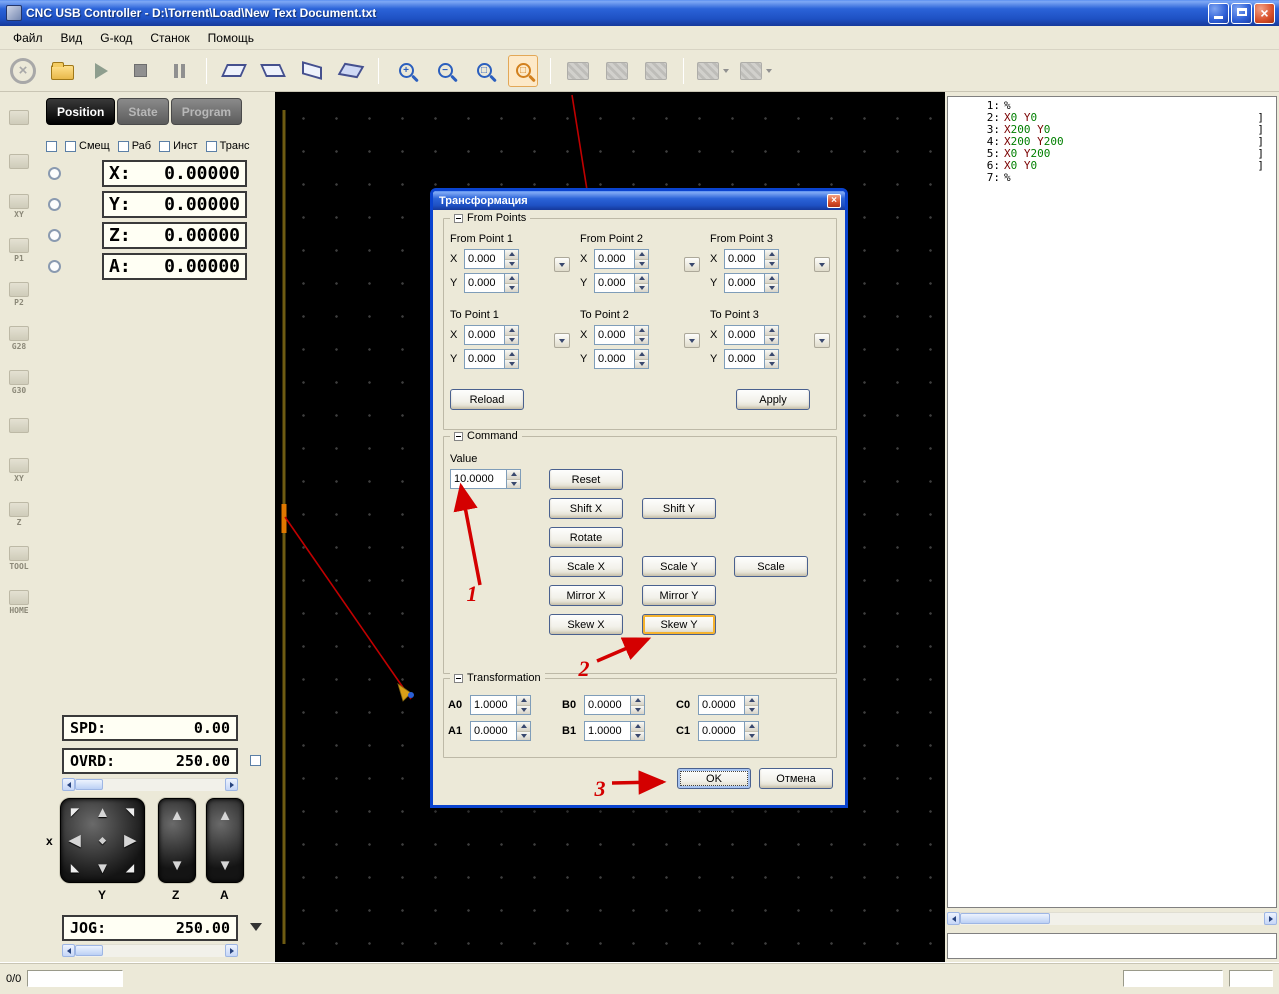  I want to click on matrix-a1-spinner, so click(500, 731).